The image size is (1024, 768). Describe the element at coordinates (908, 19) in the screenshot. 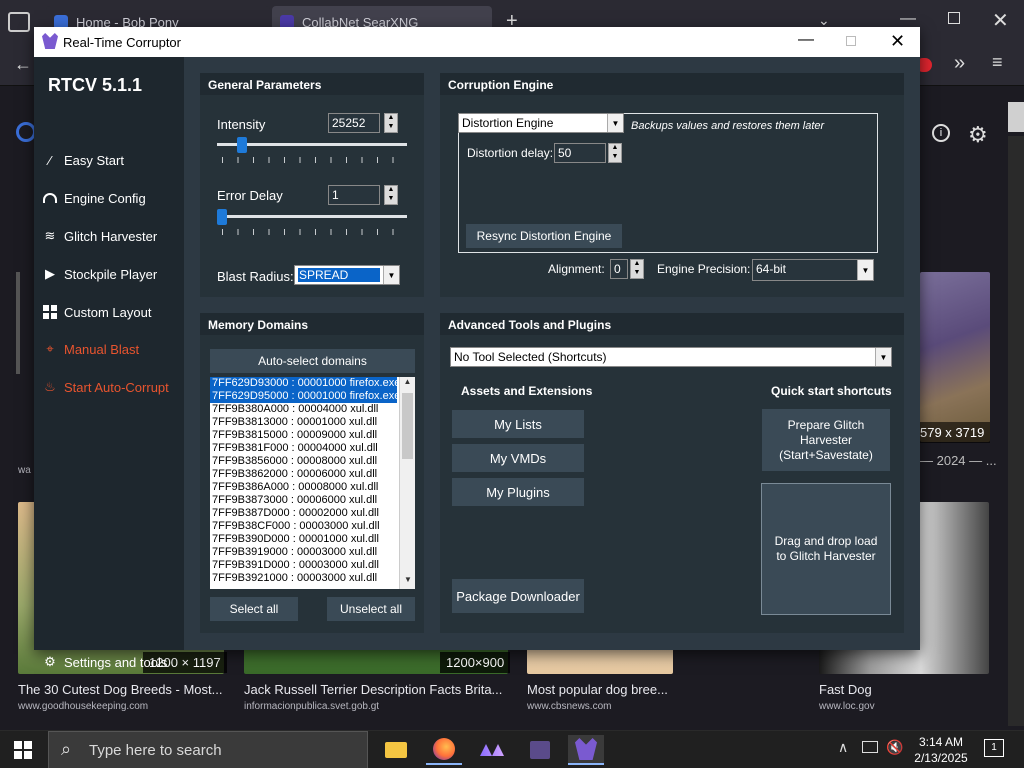

I see `minimize-browser-icon: —` at that location.